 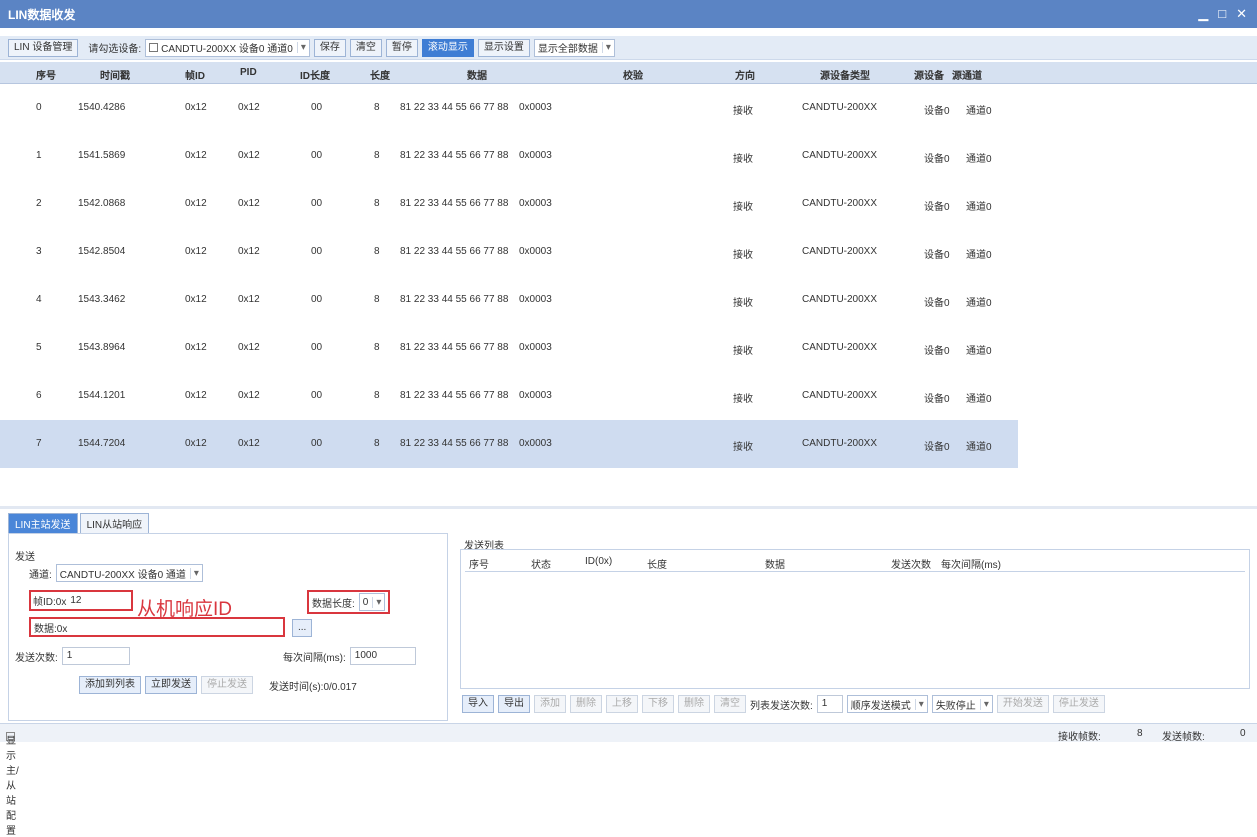 I want to click on list-count-input: 1, so click(x=829, y=704).